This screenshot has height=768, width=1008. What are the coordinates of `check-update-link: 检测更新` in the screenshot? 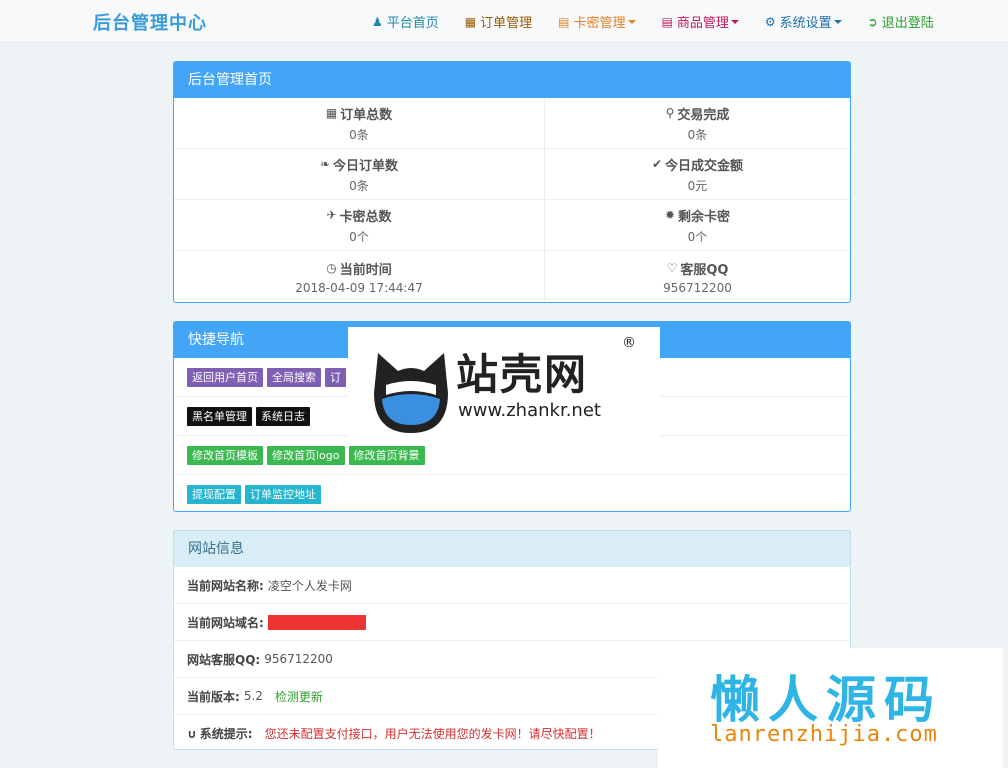 It's located at (299, 696).